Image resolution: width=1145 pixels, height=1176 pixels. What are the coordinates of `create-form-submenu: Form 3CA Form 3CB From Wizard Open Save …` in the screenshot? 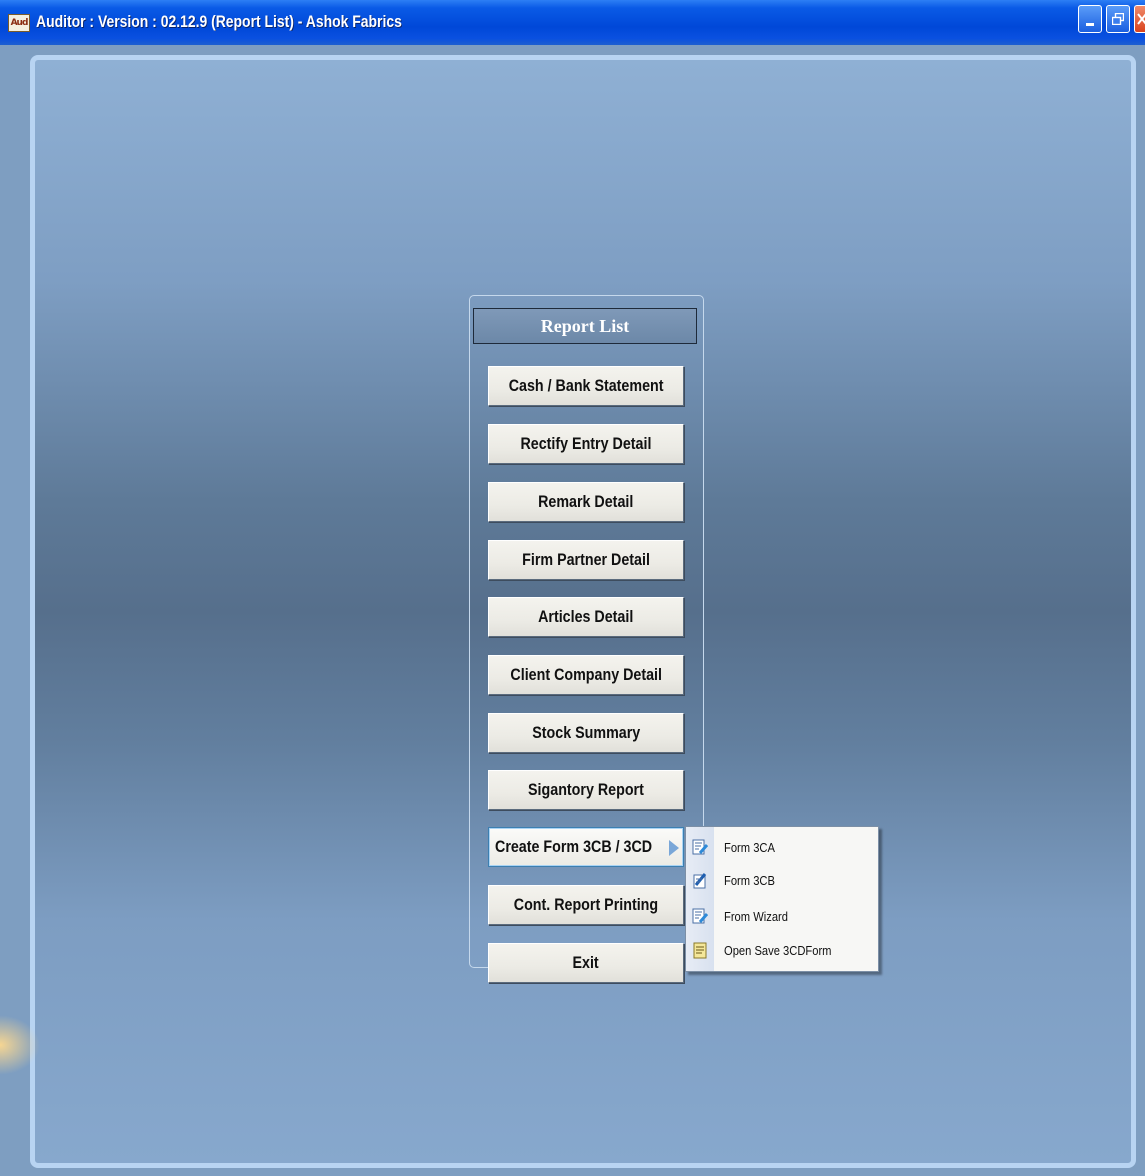 It's located at (782, 899).